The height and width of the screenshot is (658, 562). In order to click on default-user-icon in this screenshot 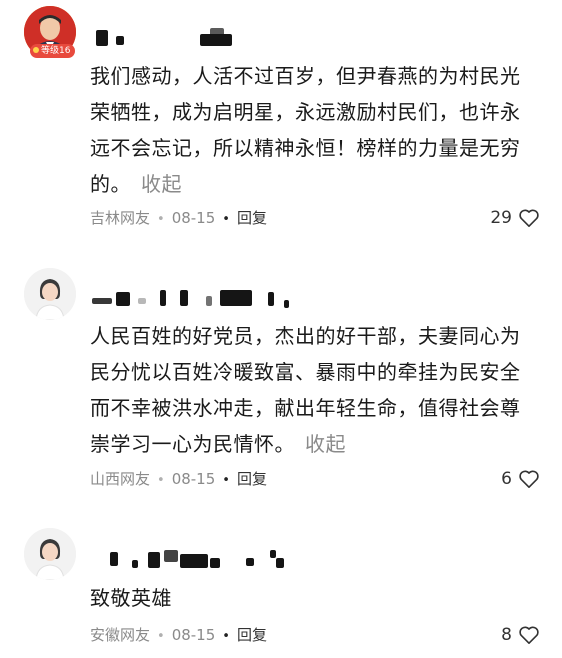, I will do `click(50, 554)`.